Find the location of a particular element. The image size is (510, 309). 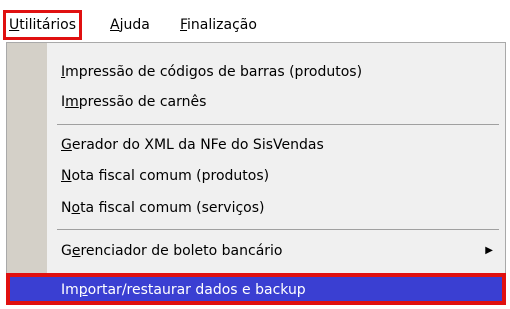

menu-utilitarios: Utilitários is located at coordinates (42, 25).